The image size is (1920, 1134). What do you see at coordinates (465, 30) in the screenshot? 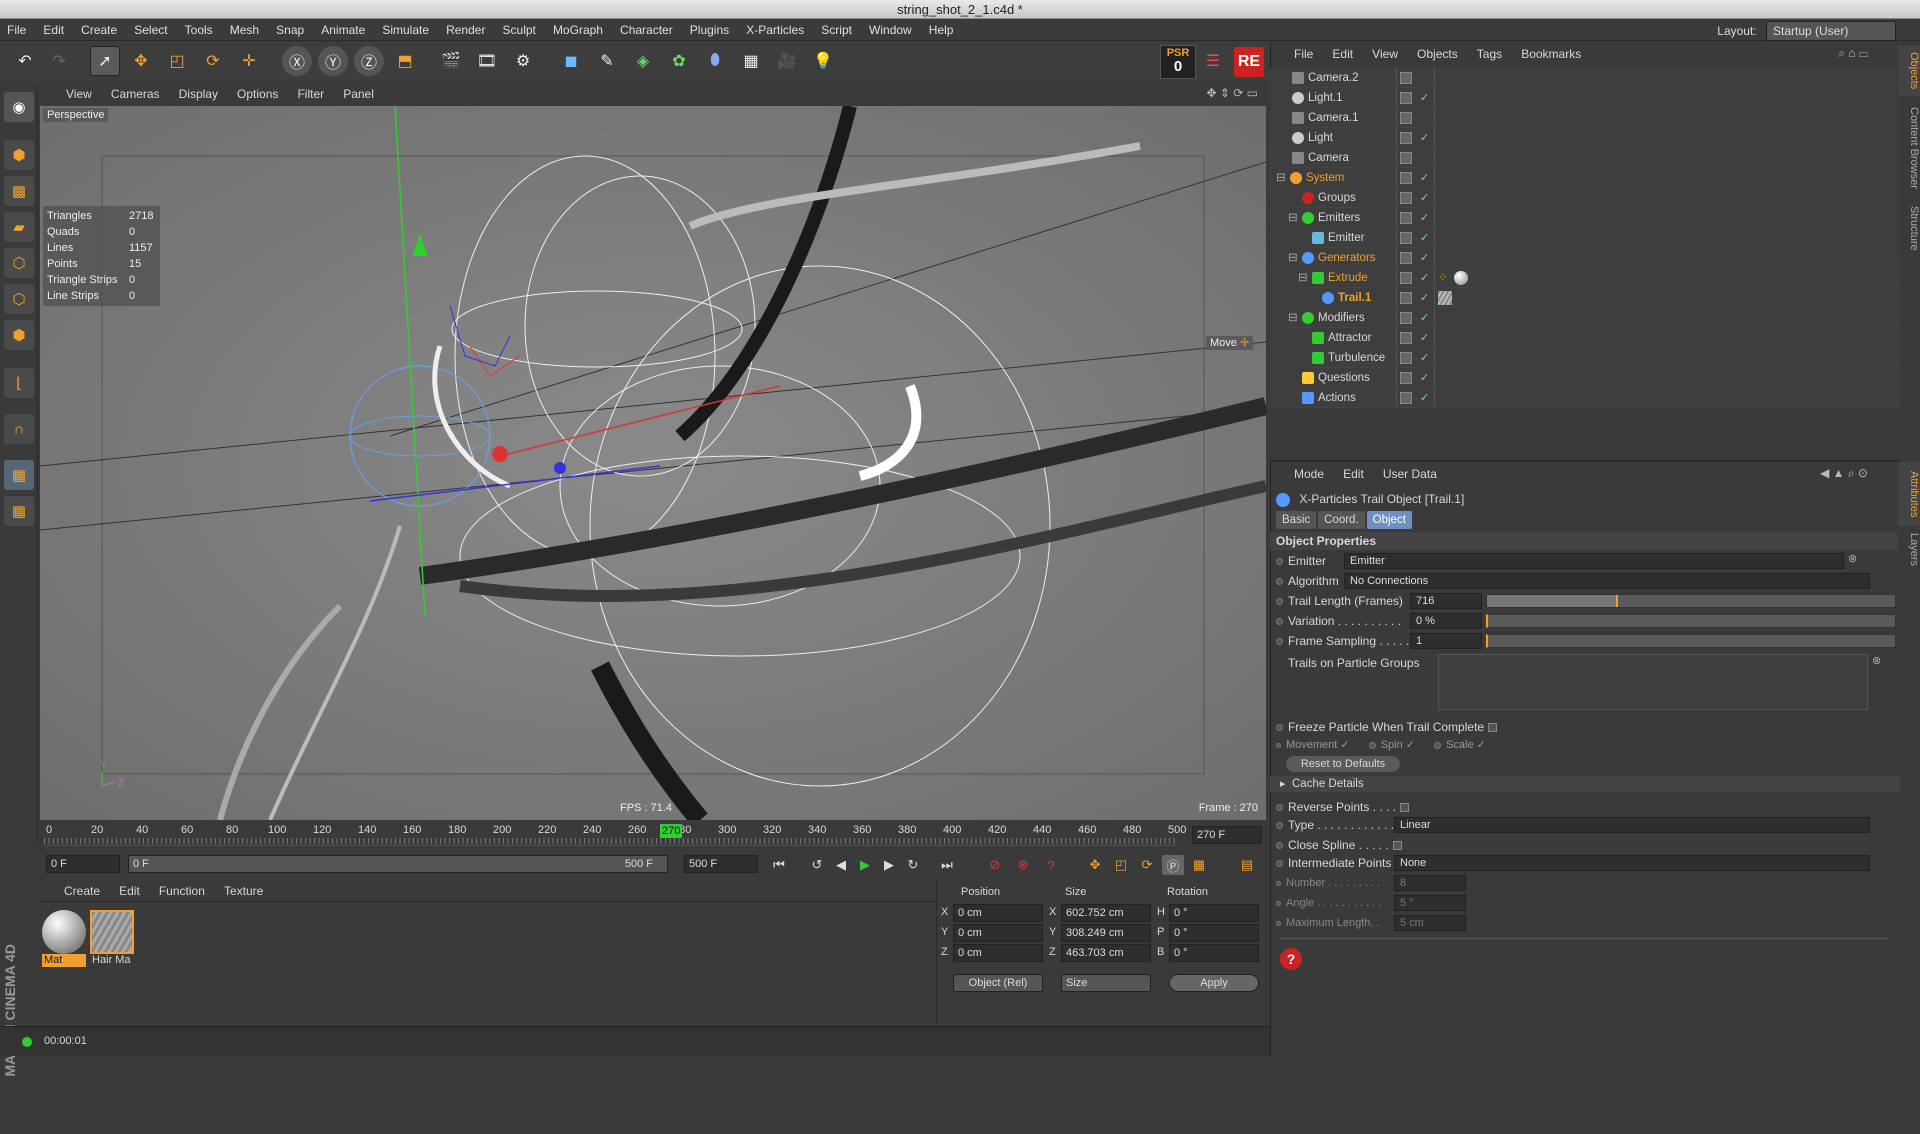
I see `menu-render: Render` at bounding box center [465, 30].